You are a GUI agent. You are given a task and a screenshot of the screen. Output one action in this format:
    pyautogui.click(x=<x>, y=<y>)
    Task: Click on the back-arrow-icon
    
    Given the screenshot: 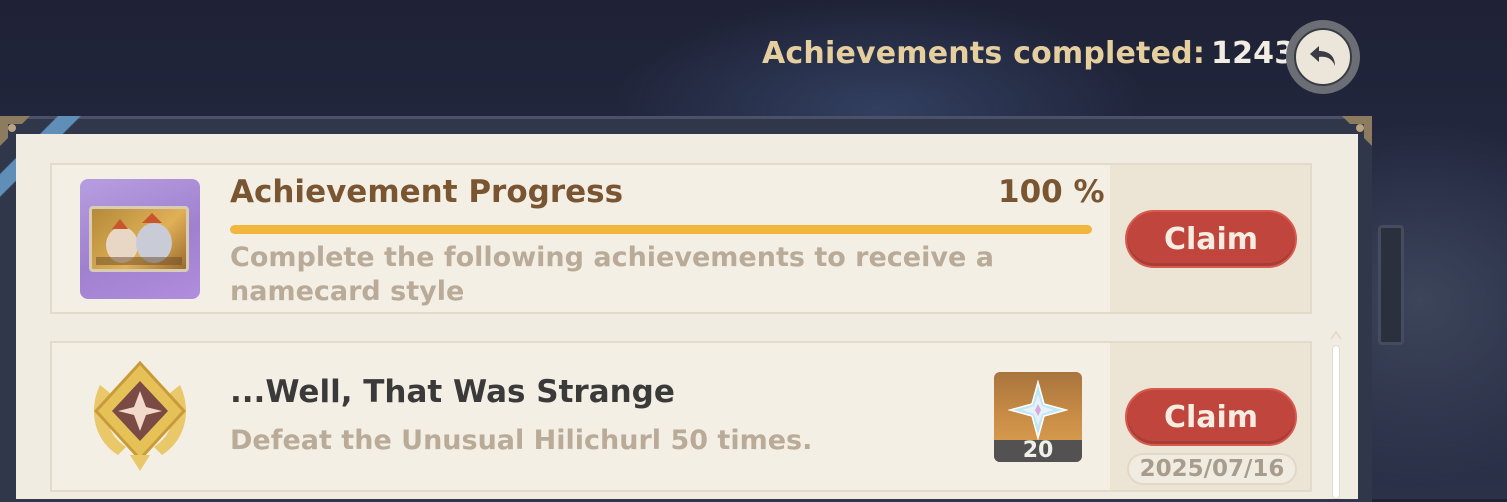 What is the action you would take?
    pyautogui.click(x=1323, y=57)
    